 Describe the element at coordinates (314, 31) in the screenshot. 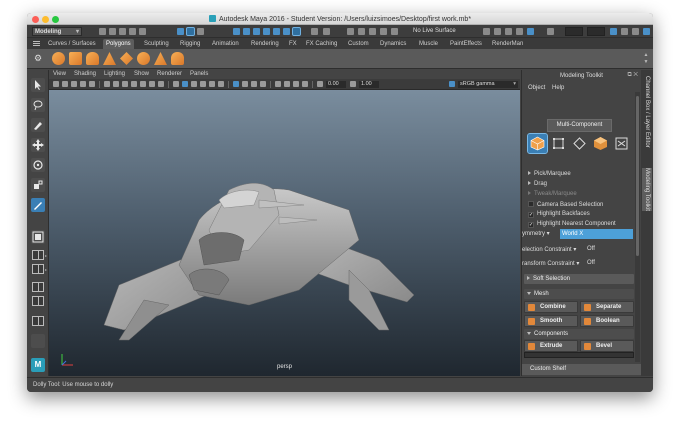

I see `lock-selection-icon` at that location.